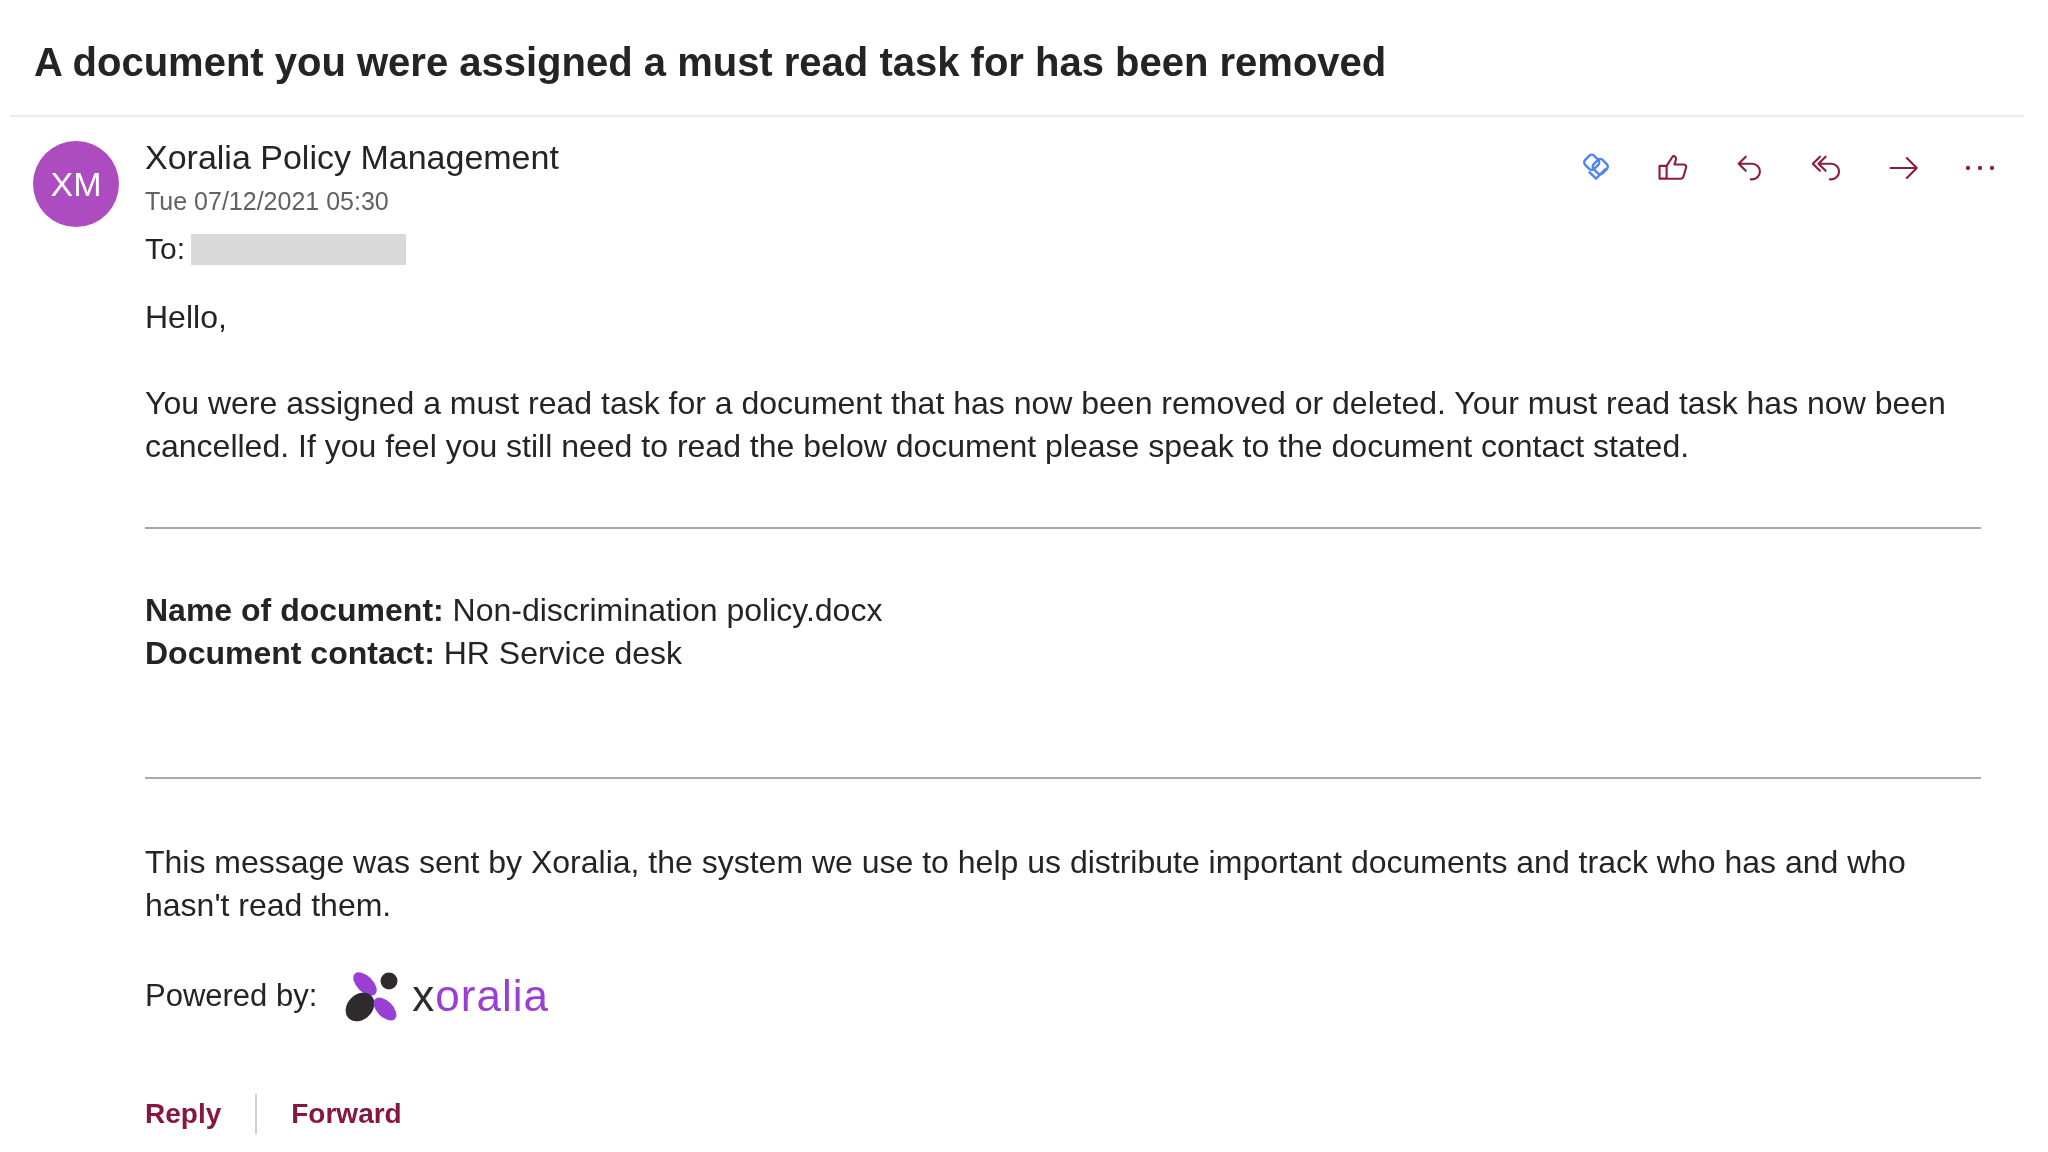 This screenshot has width=2048, height=1152. Describe the element at coordinates (76, 184) in the screenshot. I see `sender-avatar: XM` at that location.